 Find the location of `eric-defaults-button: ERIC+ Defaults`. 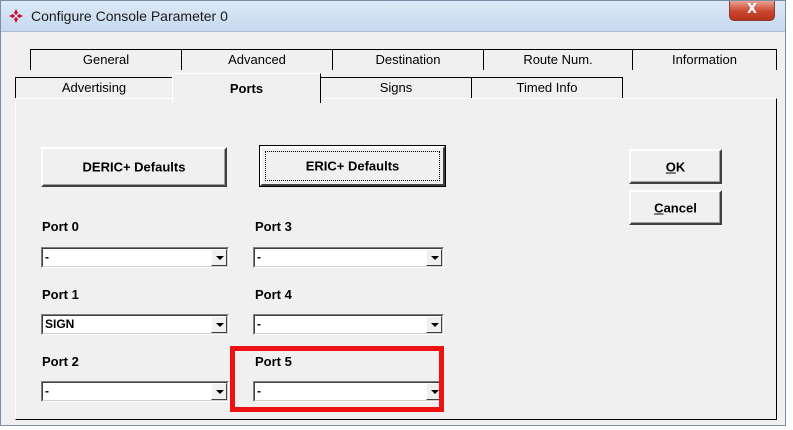

eric-defaults-button: ERIC+ Defaults is located at coordinates (352, 166).